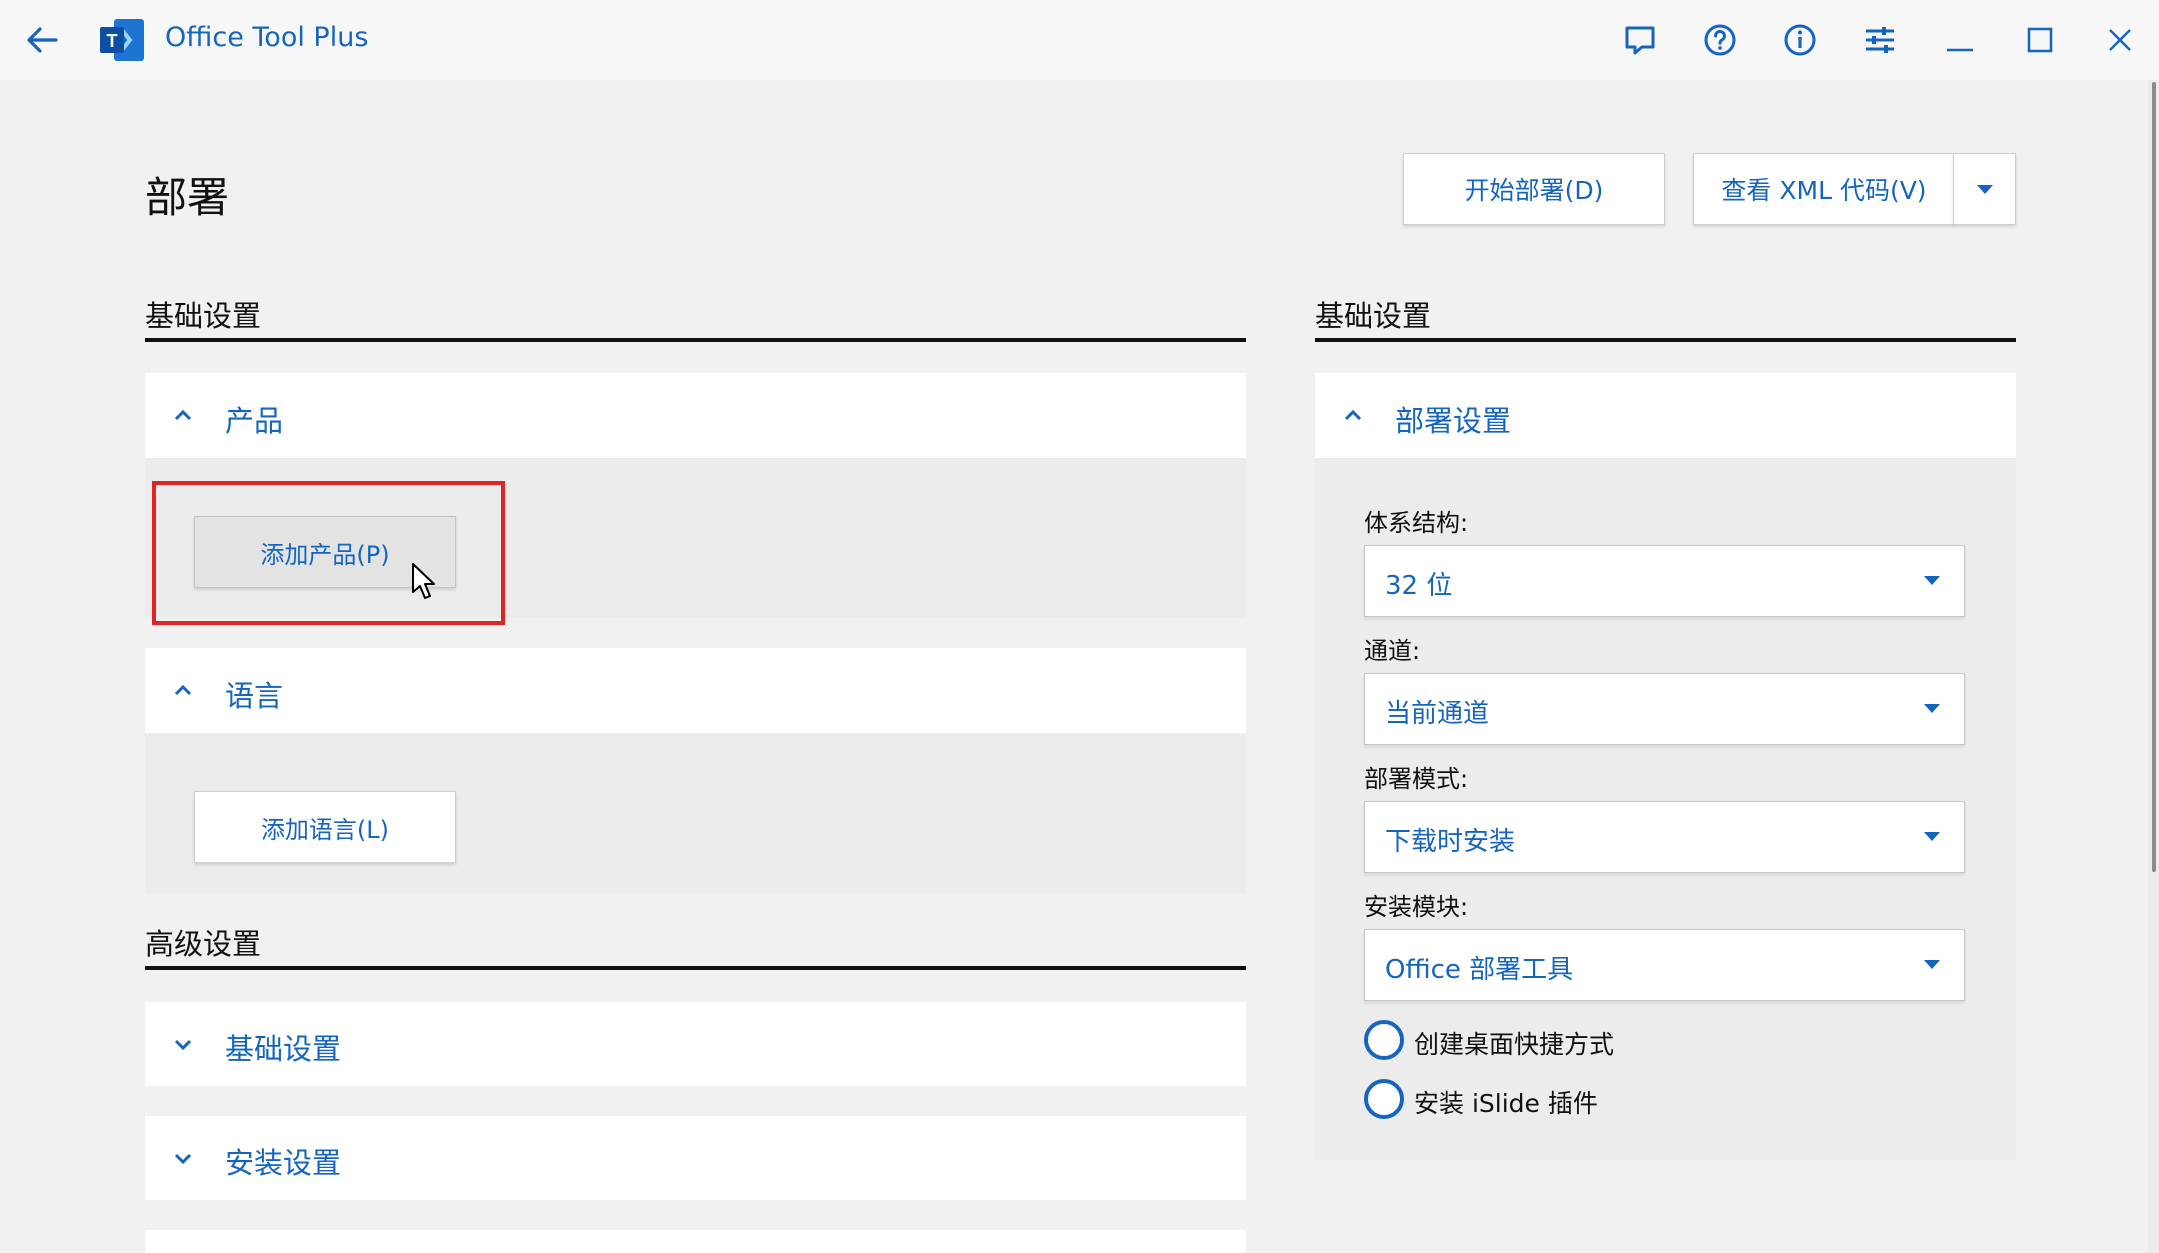 The height and width of the screenshot is (1253, 2159). I want to click on desktop-shortcut-radio, so click(1384, 1040).